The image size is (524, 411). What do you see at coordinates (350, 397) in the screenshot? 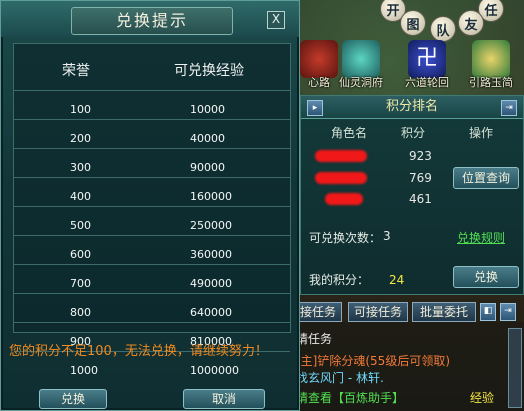
I see `task-line: 请查看【百炼助手】` at bounding box center [350, 397].